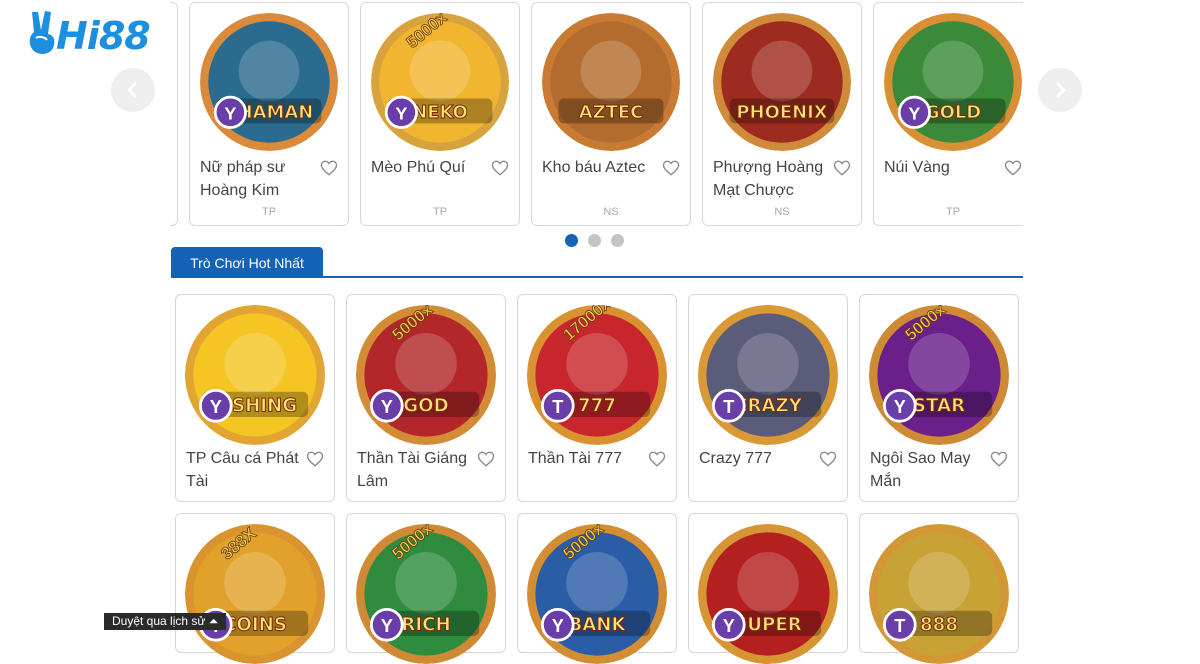  What do you see at coordinates (269, 82) in the screenshot?
I see `game-thumbnail: SHAMAN Y` at bounding box center [269, 82].